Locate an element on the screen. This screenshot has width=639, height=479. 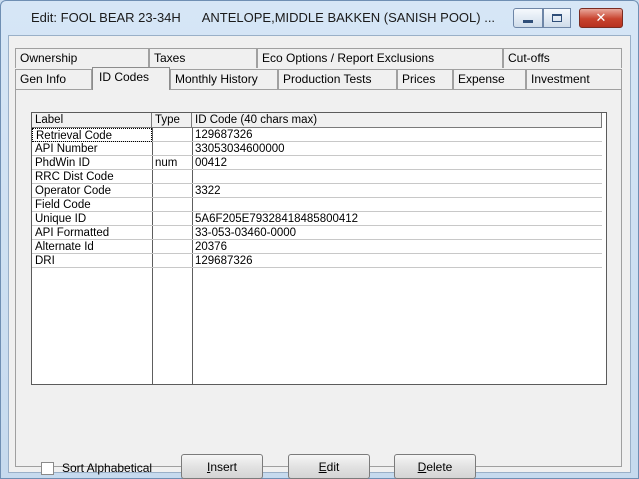
cell-label: Retrieval Code is located at coordinates (92, 135).